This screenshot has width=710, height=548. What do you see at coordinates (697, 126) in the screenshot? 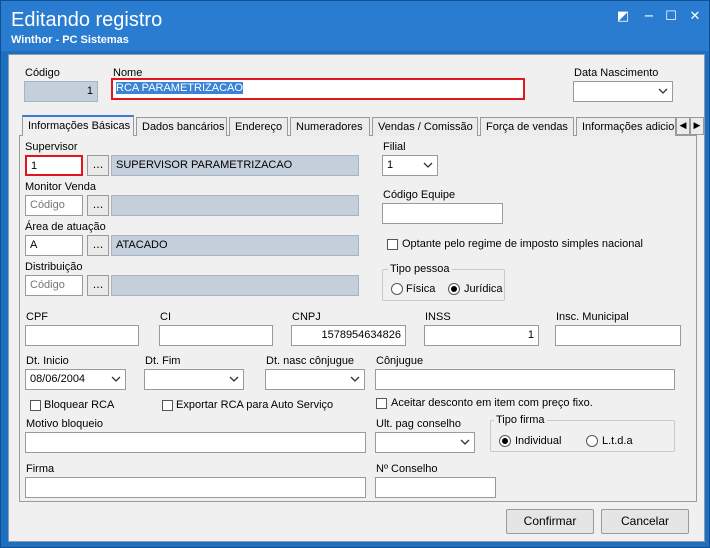
I see `tab-scroll-right-icon: ▶` at bounding box center [697, 126].